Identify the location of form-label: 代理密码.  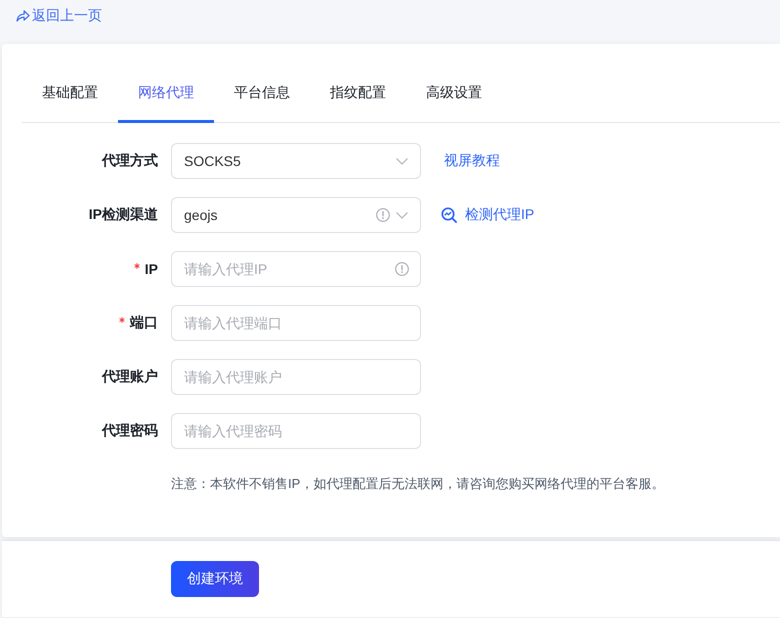
(130, 431).